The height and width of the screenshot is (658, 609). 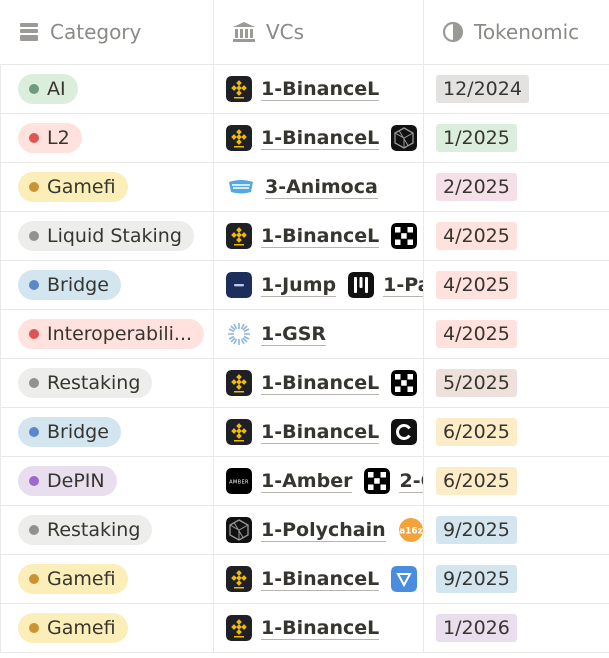 I want to click on tokenomic-cell: 2/2025, so click(x=516, y=187).